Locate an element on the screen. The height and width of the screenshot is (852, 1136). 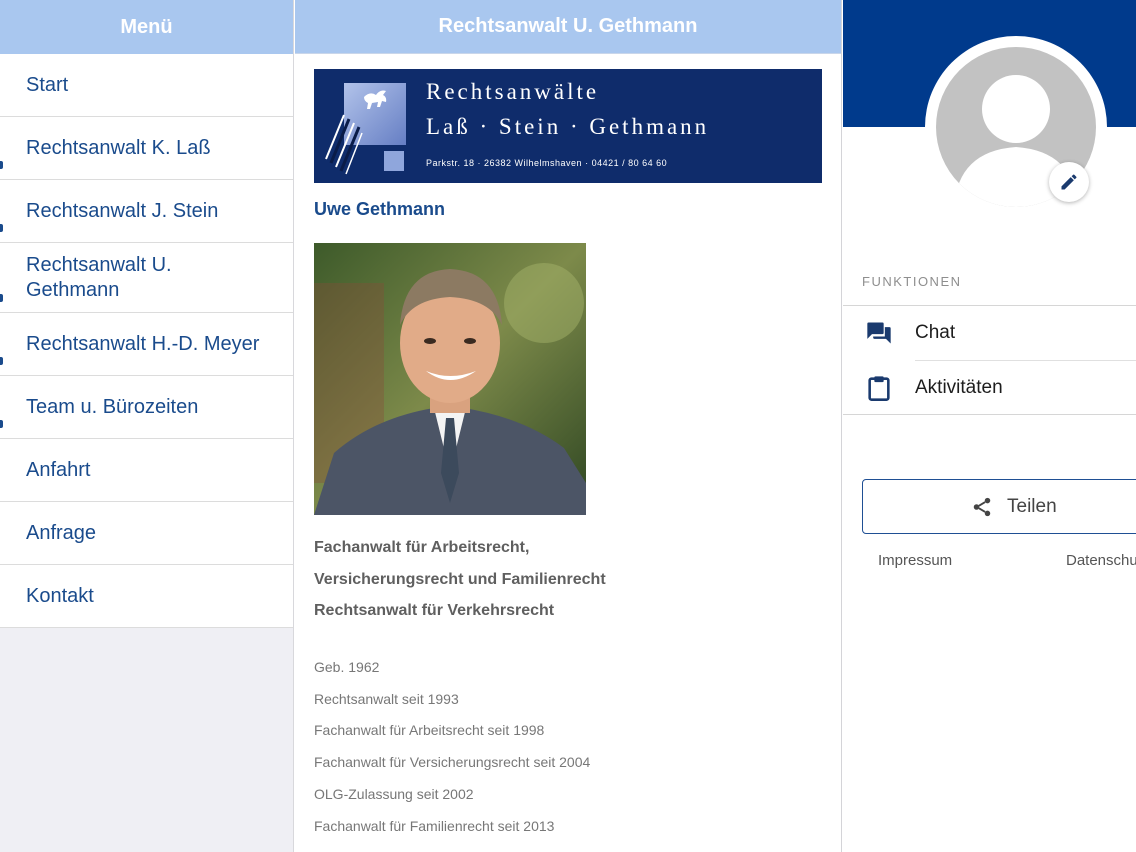
menu-item-kontakt: Kontakt is located at coordinates (146, 596).